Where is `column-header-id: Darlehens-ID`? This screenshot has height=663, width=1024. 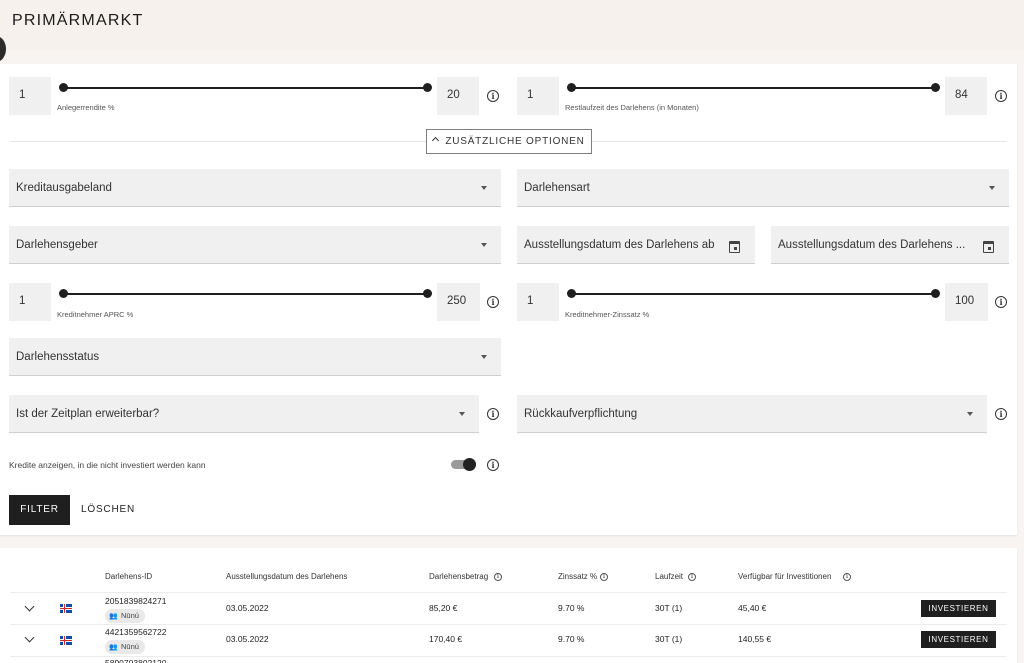
column-header-id: Darlehens-ID is located at coordinates (128, 576).